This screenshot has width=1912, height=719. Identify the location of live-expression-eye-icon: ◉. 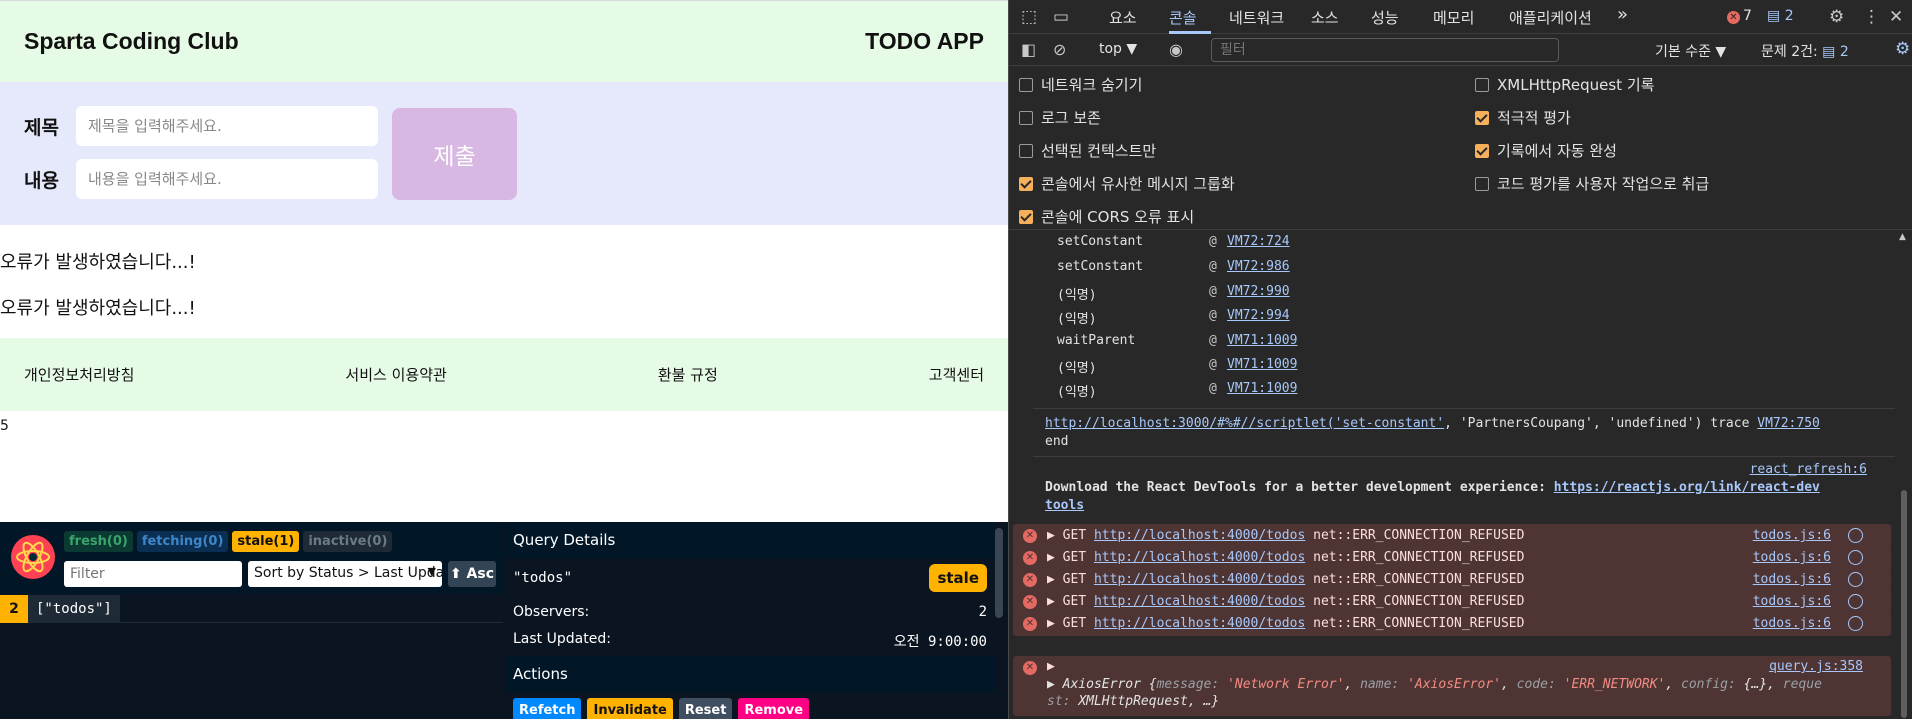
(1176, 49).